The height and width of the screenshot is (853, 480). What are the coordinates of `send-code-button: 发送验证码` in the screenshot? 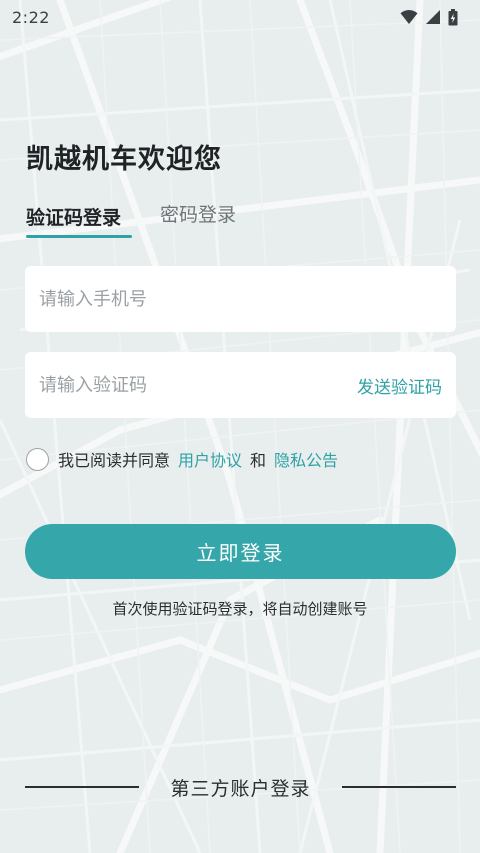 It's located at (399, 385).